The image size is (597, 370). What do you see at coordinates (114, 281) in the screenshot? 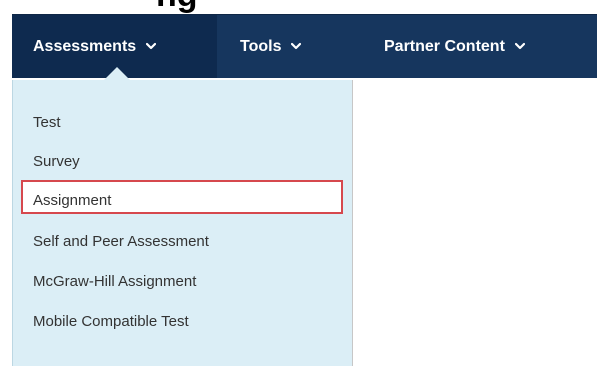
I see `menu-item-mcgraw-hill-assignment: McGraw-Hill Assignment` at bounding box center [114, 281].